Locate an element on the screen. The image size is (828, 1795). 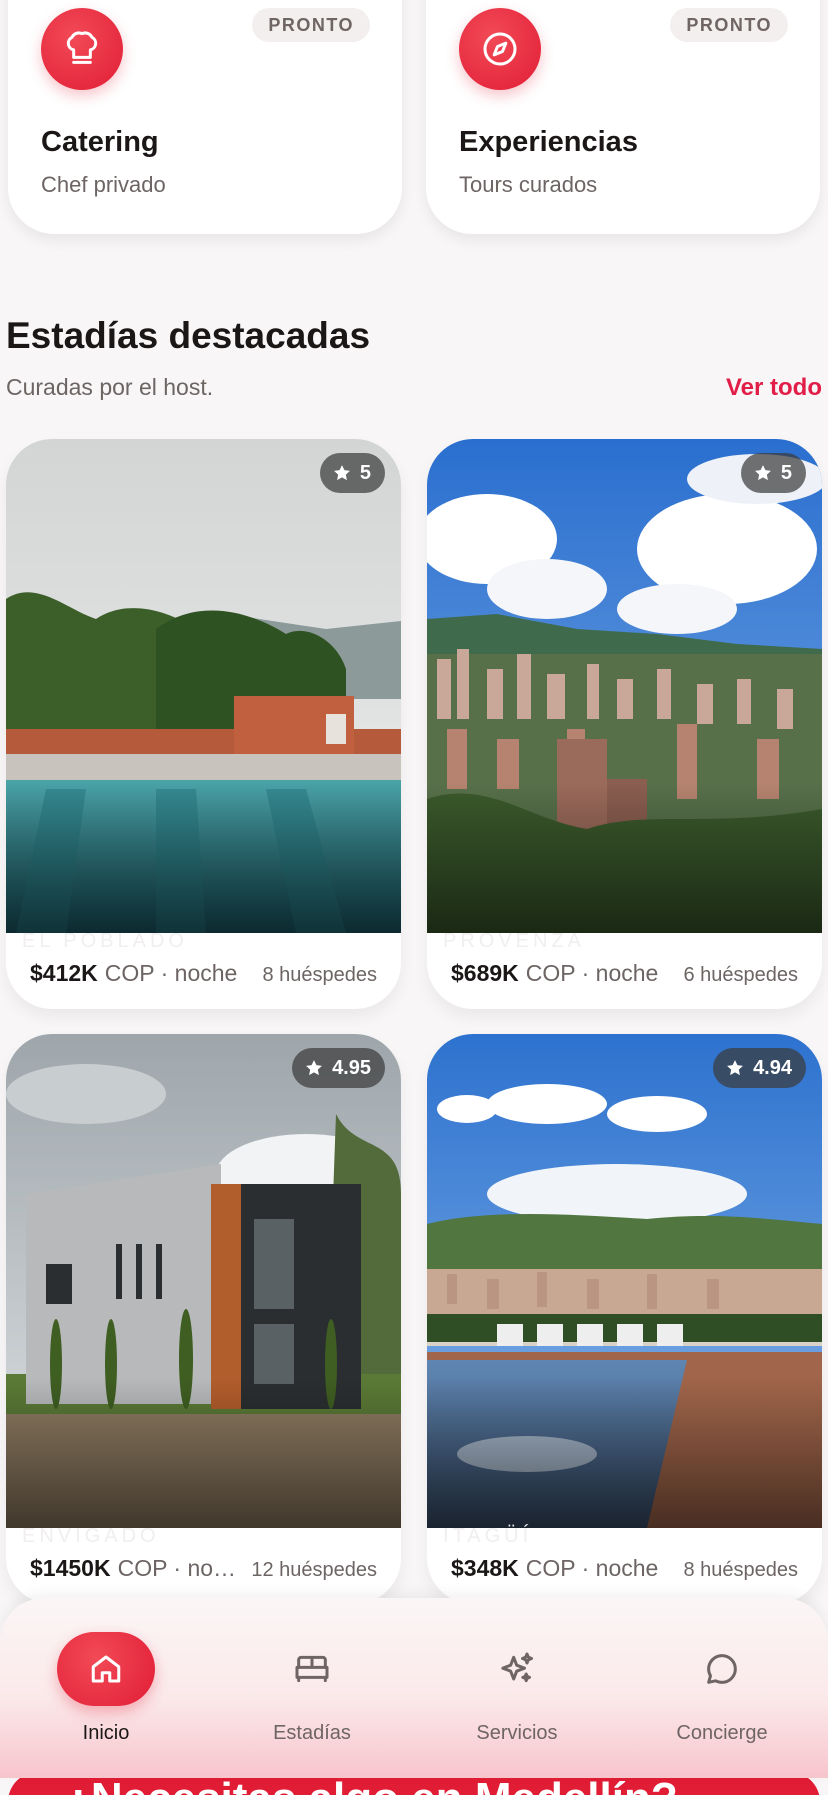
nav-item-inicio: Inicio is located at coordinates (106, 1688).